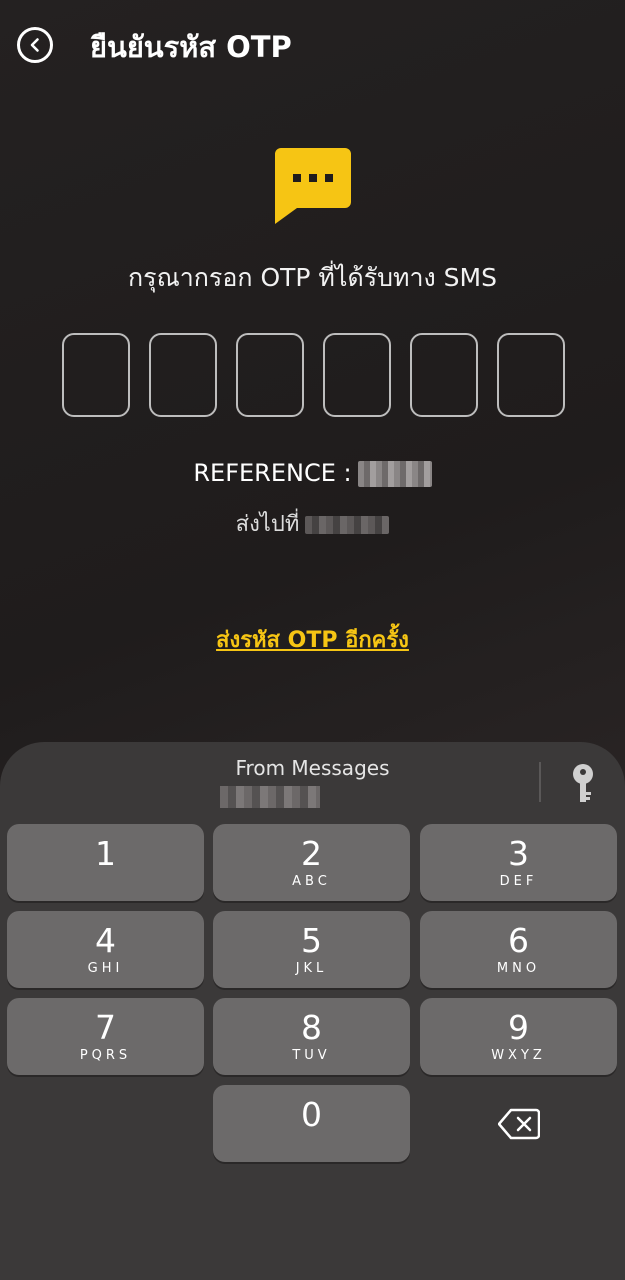 This screenshot has height=1280, width=625. I want to click on key-number: 8, so click(311, 1027).